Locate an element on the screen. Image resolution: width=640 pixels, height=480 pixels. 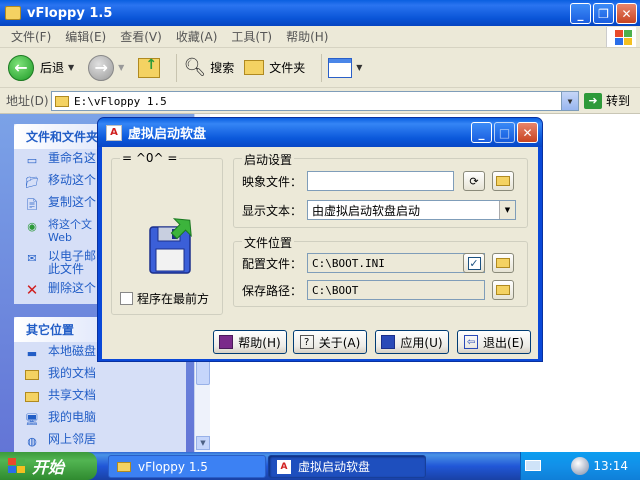
config-file-browse-button is located at coordinates (503, 263).